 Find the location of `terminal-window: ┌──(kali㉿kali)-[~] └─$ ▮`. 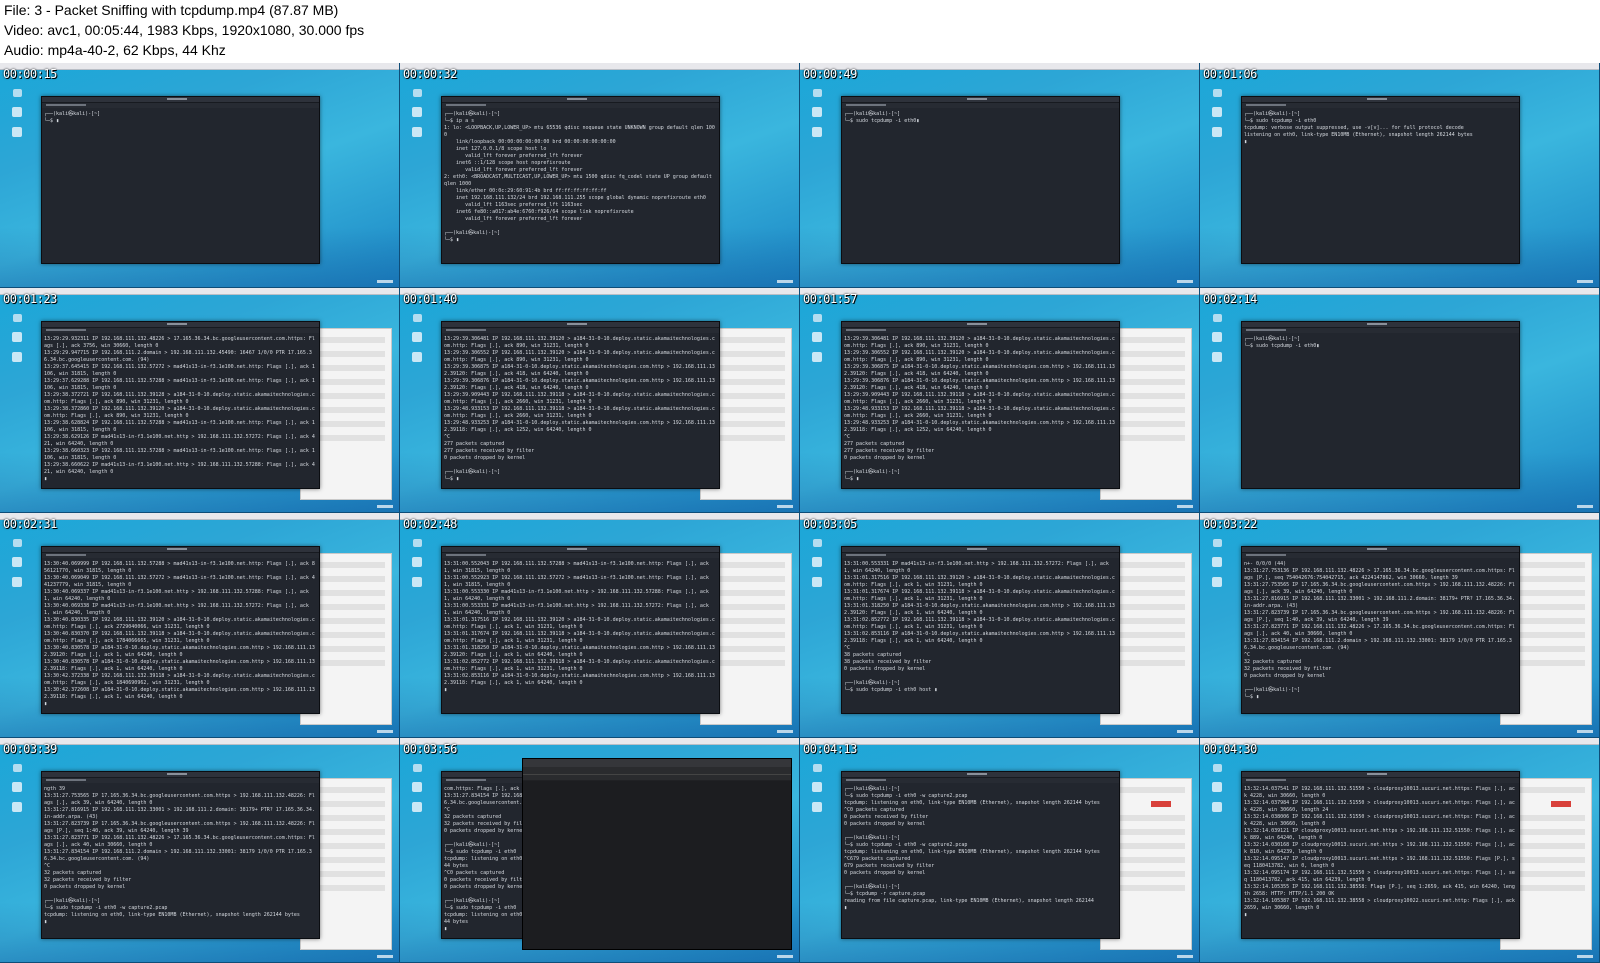

terminal-window: ┌──(kali㉿kali)-[~] └─$ ▮ is located at coordinates (180, 180).